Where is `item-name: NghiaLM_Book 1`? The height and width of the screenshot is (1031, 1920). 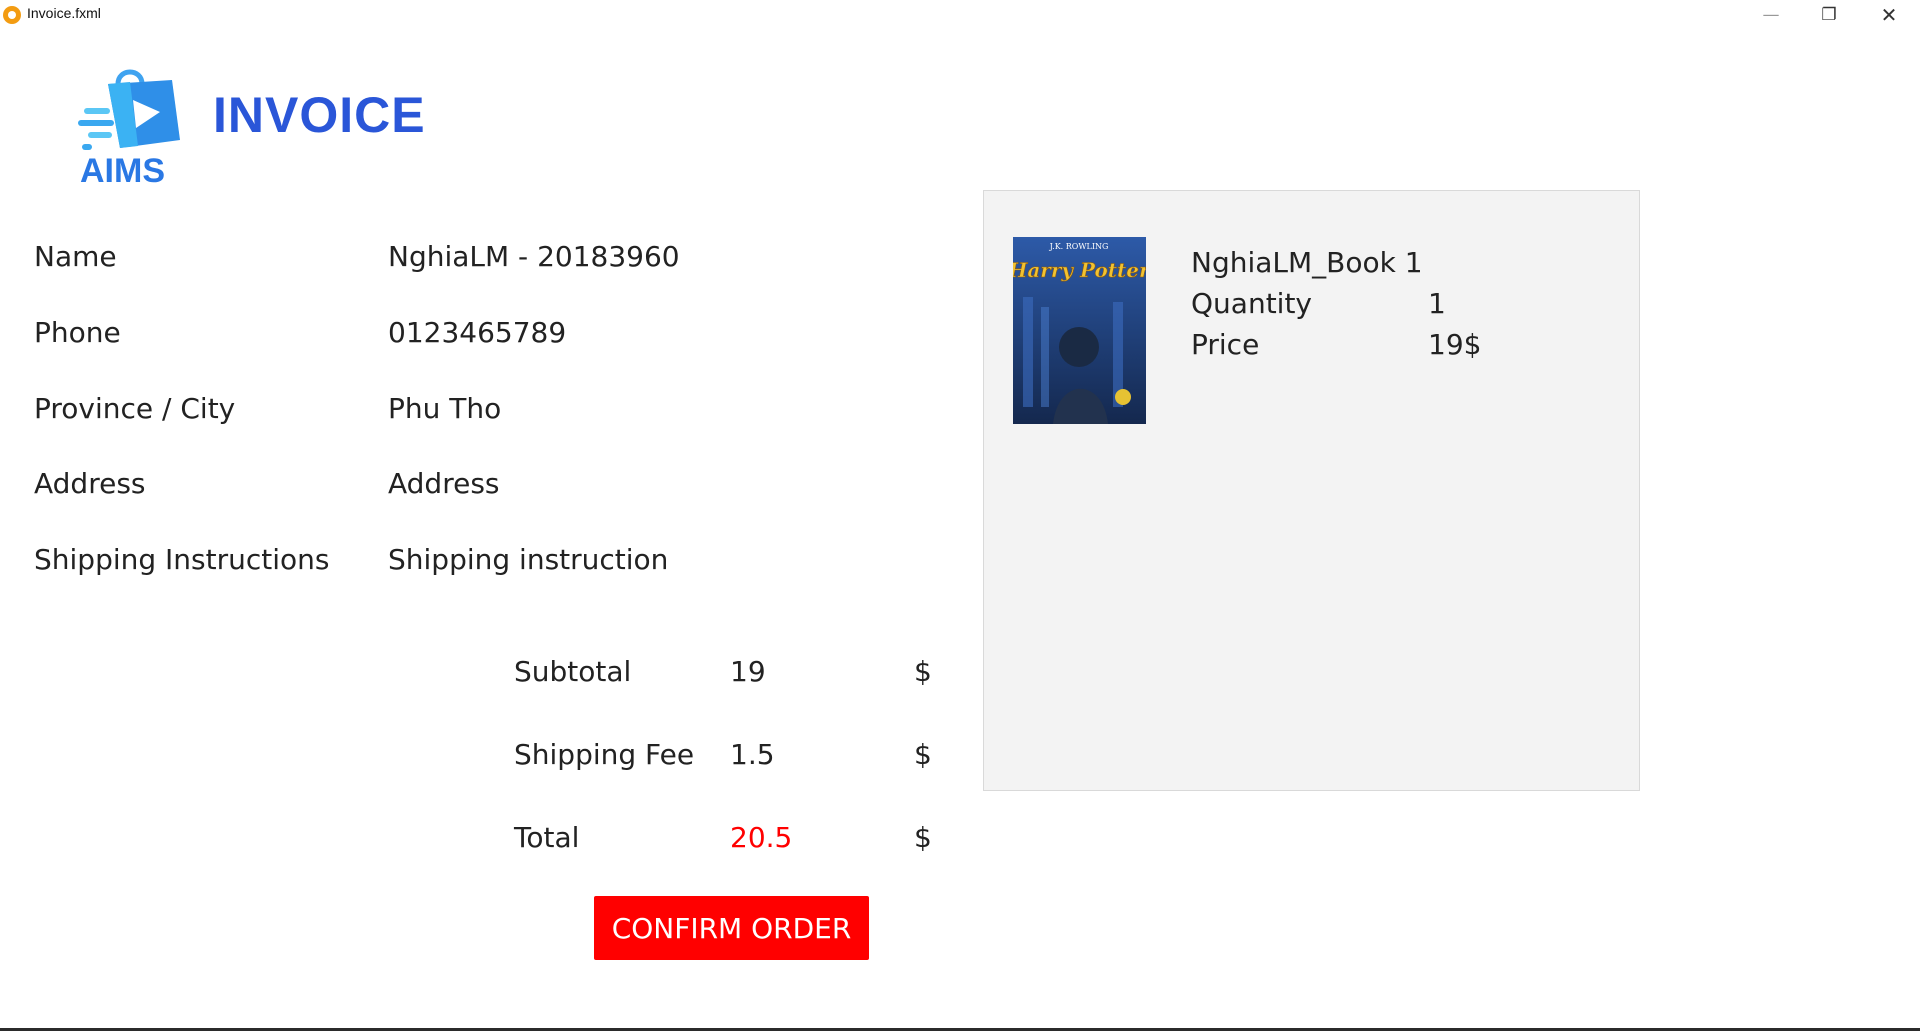
item-name: NghiaLM_Book 1 is located at coordinates (1307, 262).